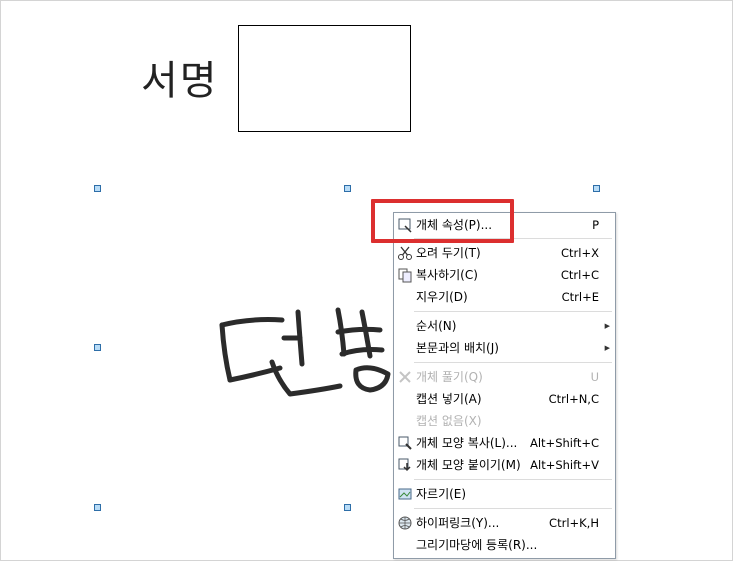  Describe the element at coordinates (97, 347) in the screenshot. I see `resize-handle-middle-left` at that location.